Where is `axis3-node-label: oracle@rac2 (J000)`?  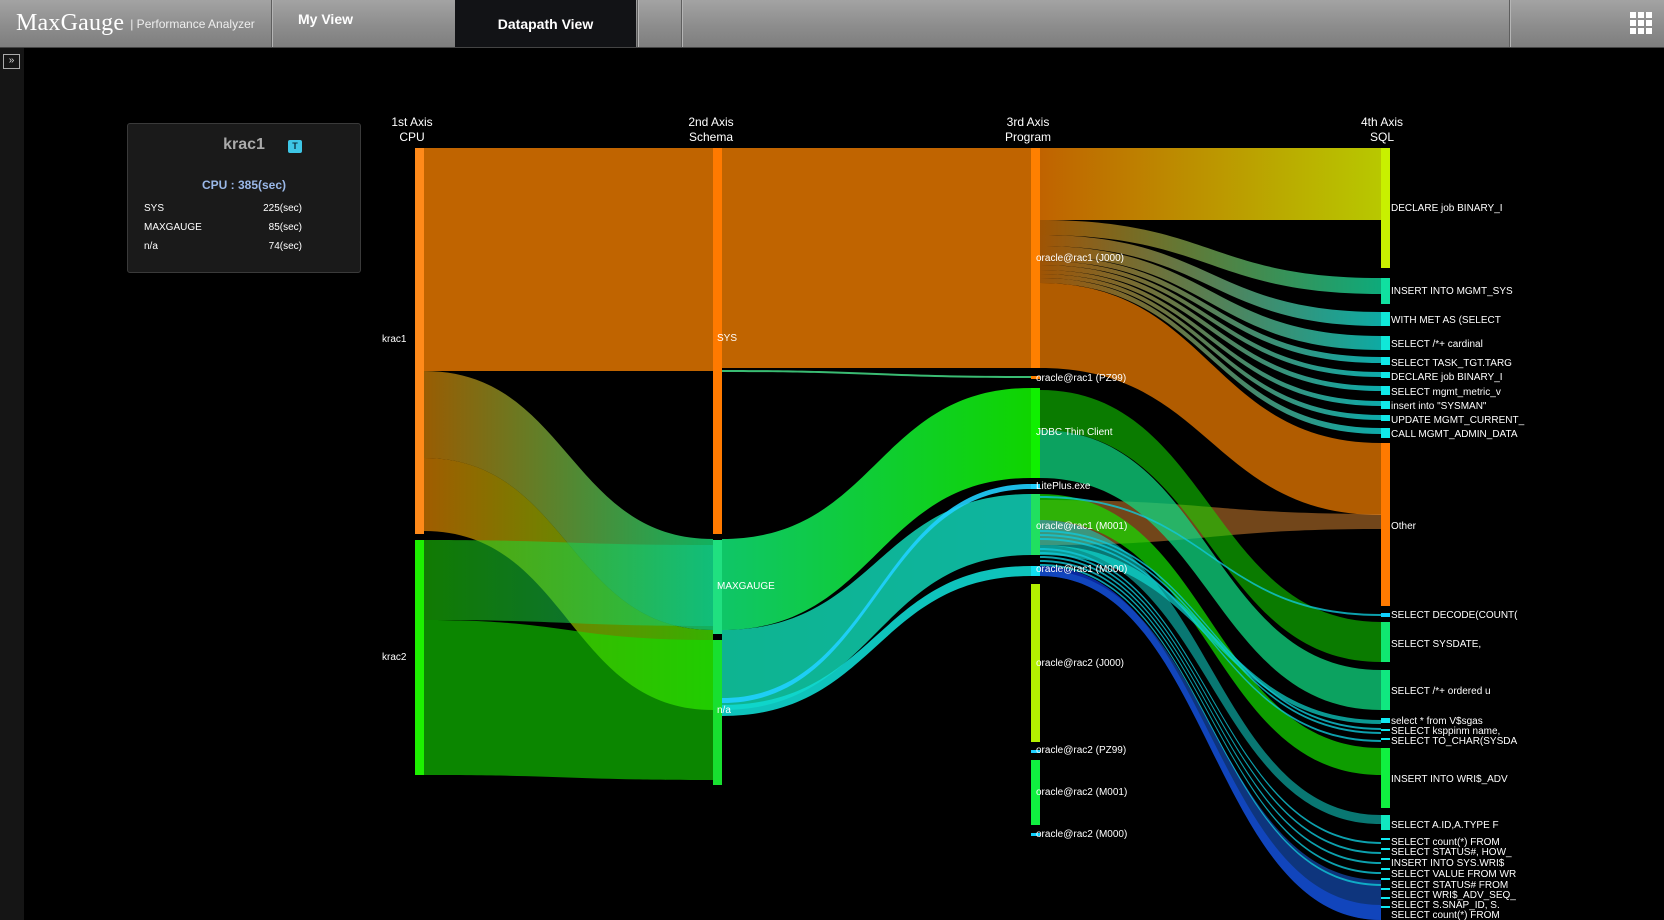 axis3-node-label: oracle@rac2 (J000) is located at coordinates (1080, 663).